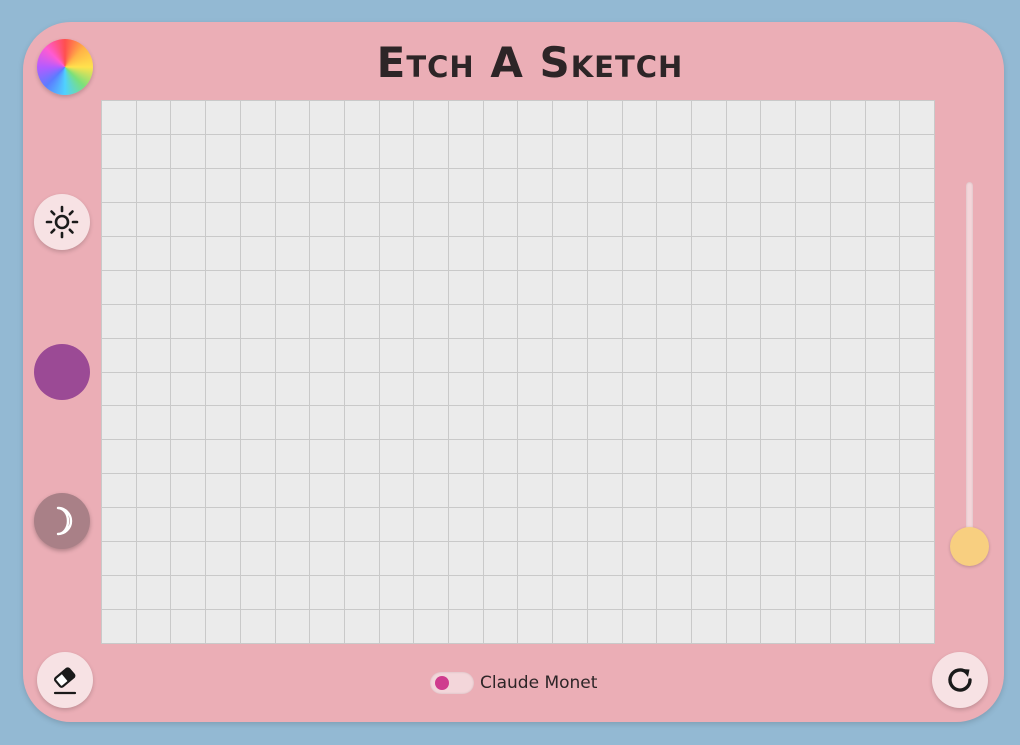 The image size is (1020, 745). What do you see at coordinates (65, 680) in the screenshot?
I see `eraser-button` at bounding box center [65, 680].